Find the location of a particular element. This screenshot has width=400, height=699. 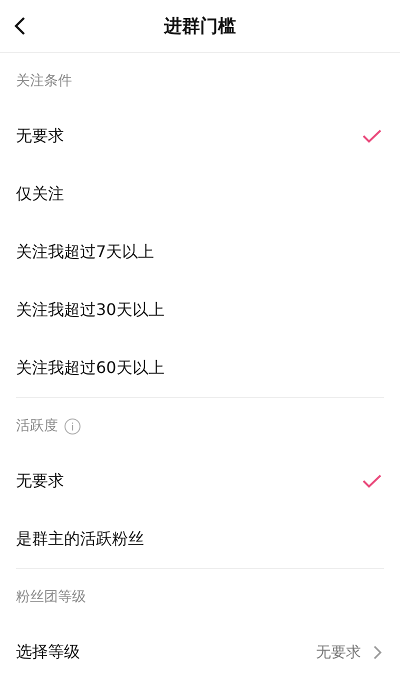

option-row: 关注我超过7天以上 is located at coordinates (200, 252).